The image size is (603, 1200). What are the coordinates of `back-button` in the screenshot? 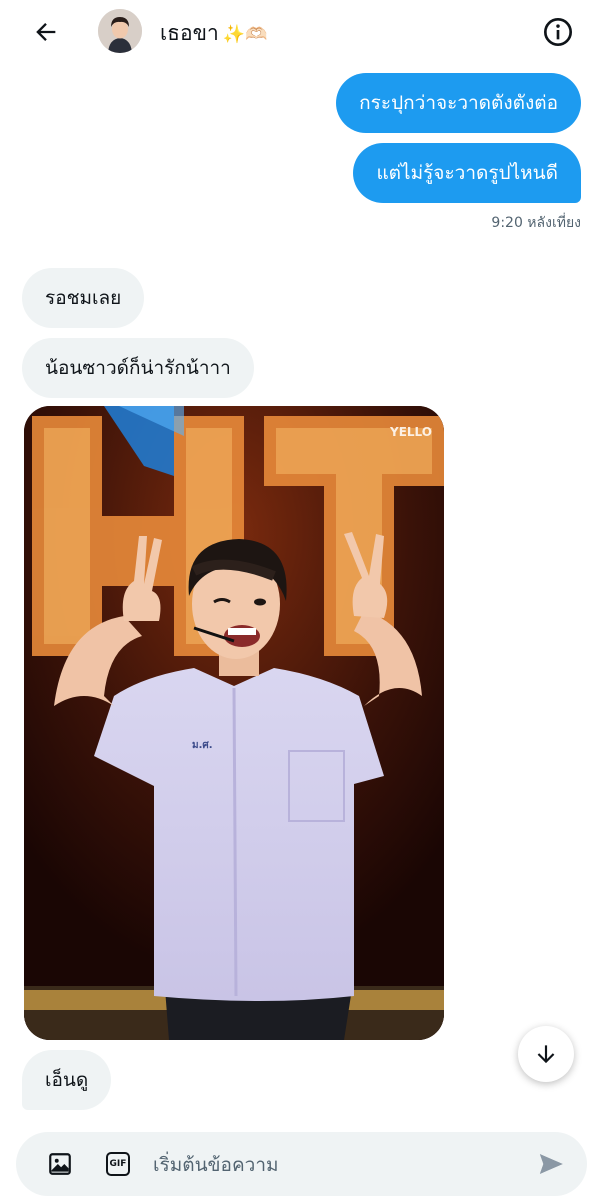 It's located at (46, 32).